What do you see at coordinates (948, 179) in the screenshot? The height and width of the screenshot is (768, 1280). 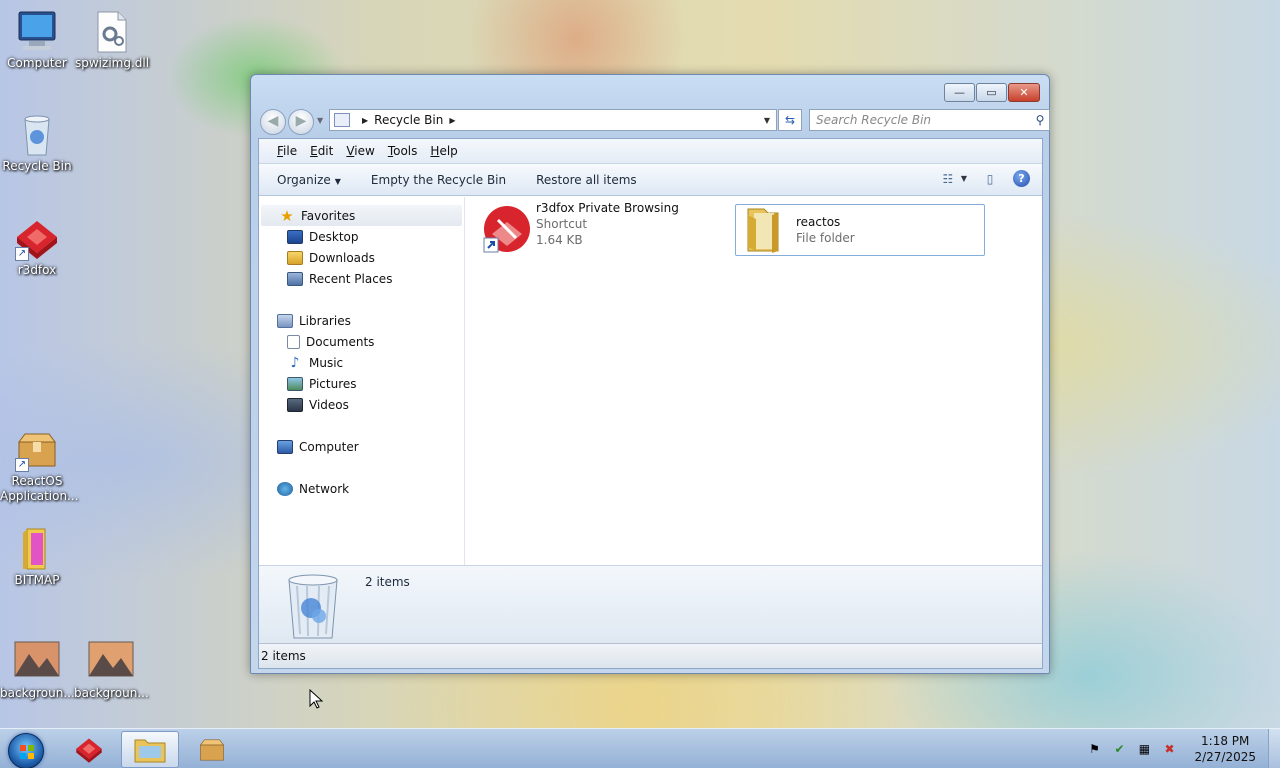 I see `change-view-icon: ☷` at bounding box center [948, 179].